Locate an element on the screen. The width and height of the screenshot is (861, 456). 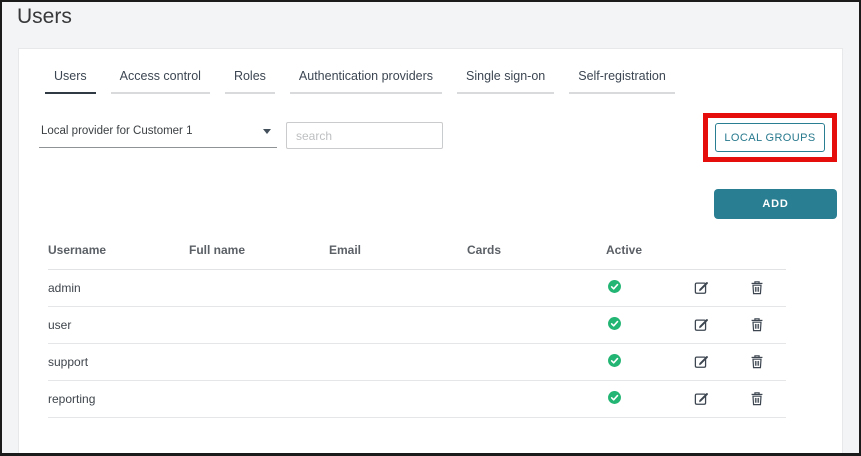
search-input is located at coordinates (364, 135).